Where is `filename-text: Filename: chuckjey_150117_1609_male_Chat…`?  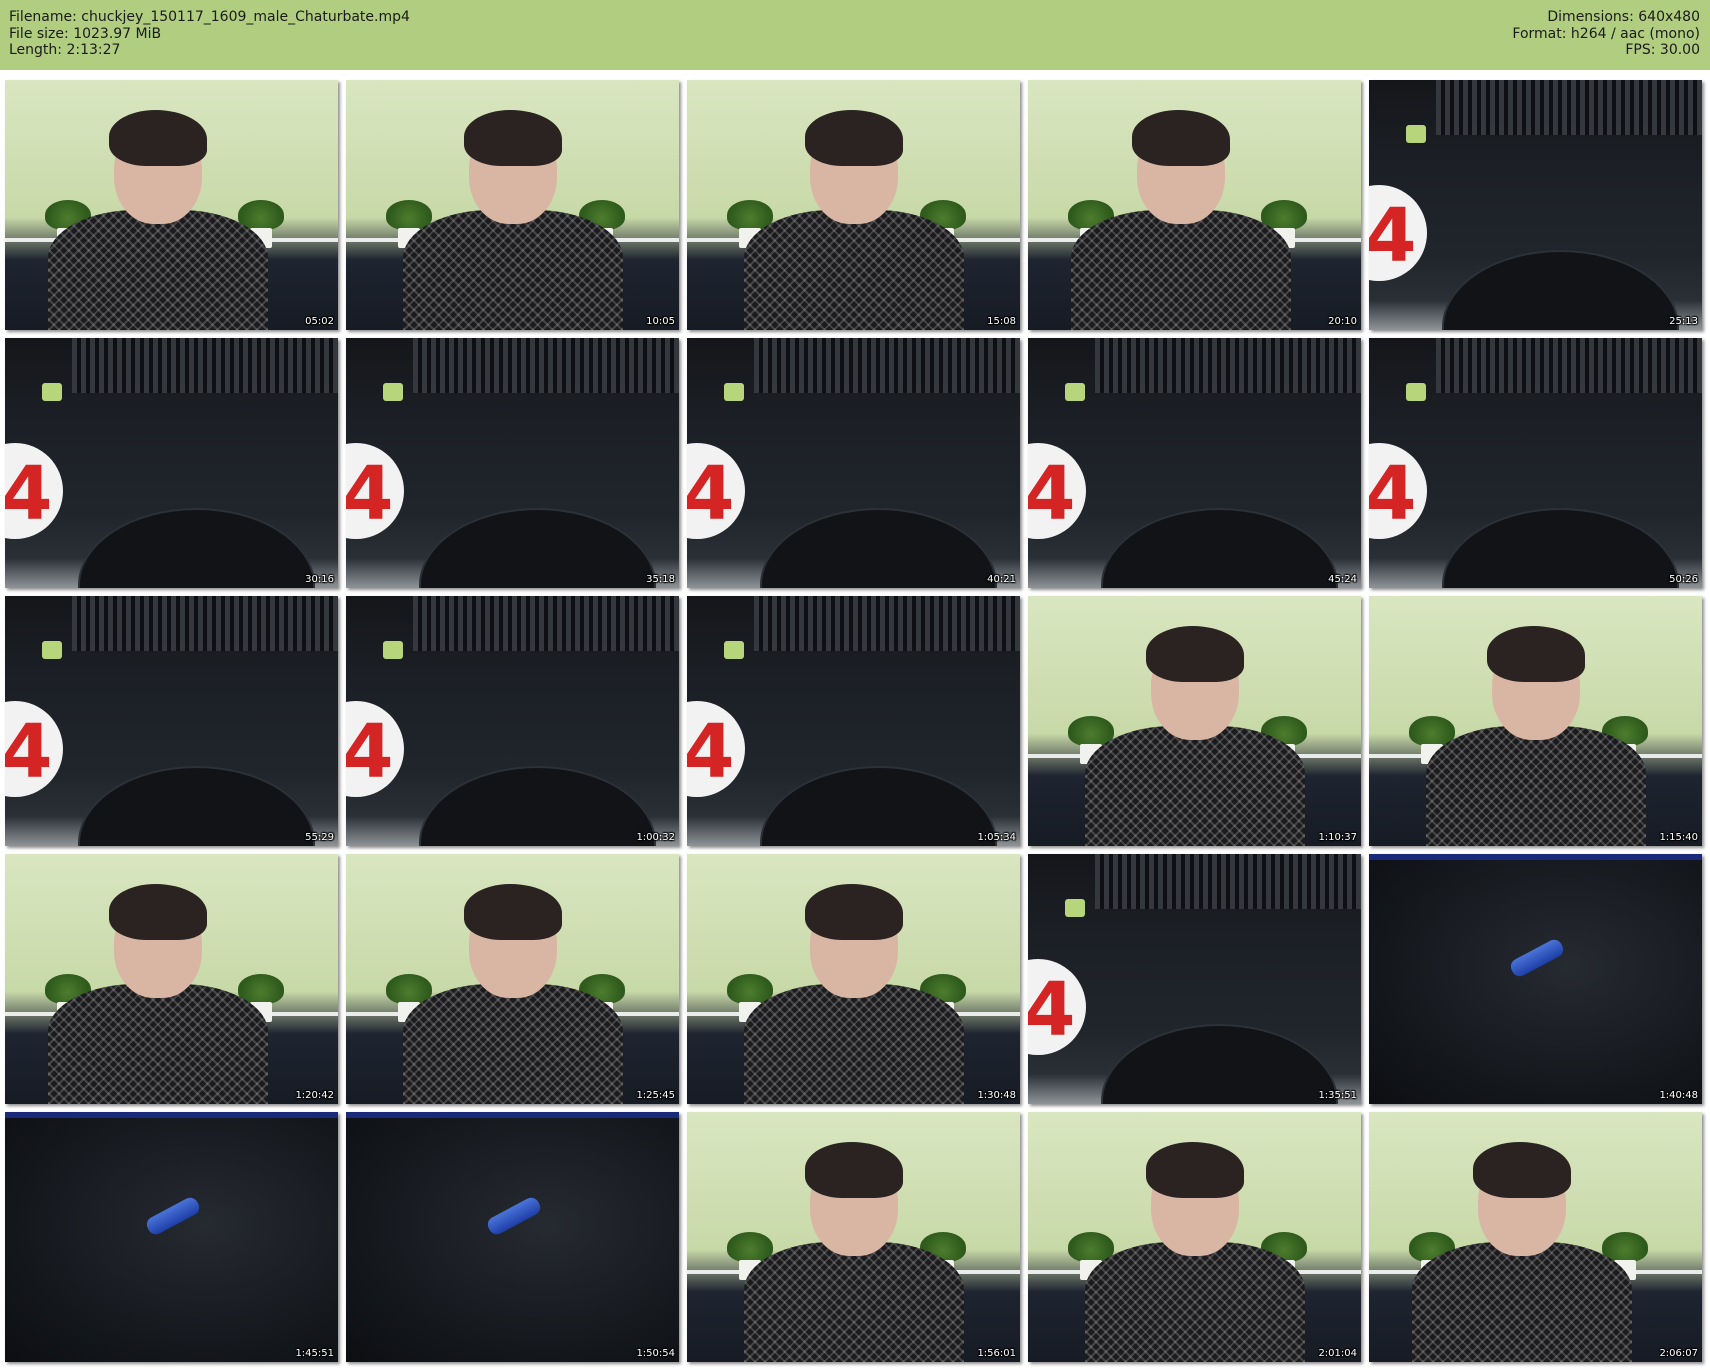
filename-text: Filename: chuckjey_150117_1609_male_Chat… is located at coordinates (209, 17).